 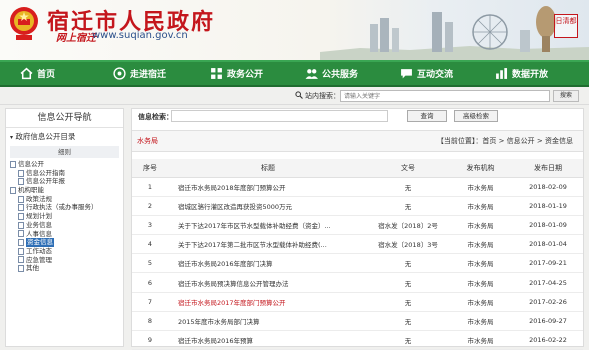 What do you see at coordinates (65, 234) in the screenshot?
I see `tree-item-personnel: 人事信息` at bounding box center [65, 234].